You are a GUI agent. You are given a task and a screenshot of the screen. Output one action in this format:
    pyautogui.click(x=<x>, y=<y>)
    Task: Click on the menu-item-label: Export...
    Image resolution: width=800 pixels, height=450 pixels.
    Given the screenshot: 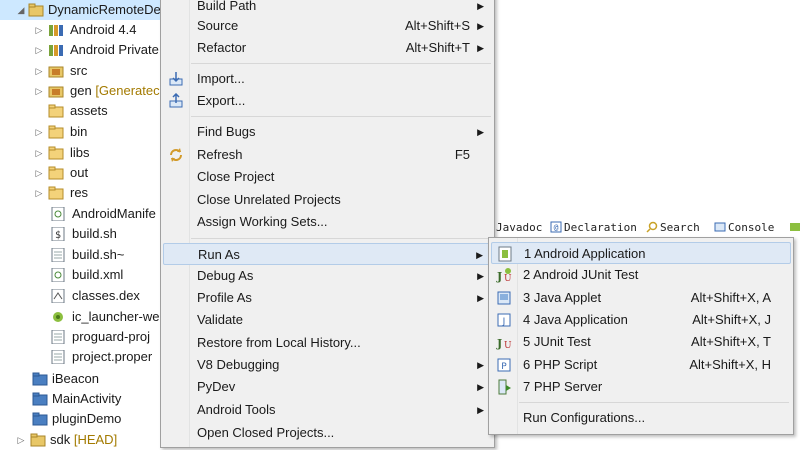 What is the action you would take?
    pyautogui.click(x=221, y=100)
    